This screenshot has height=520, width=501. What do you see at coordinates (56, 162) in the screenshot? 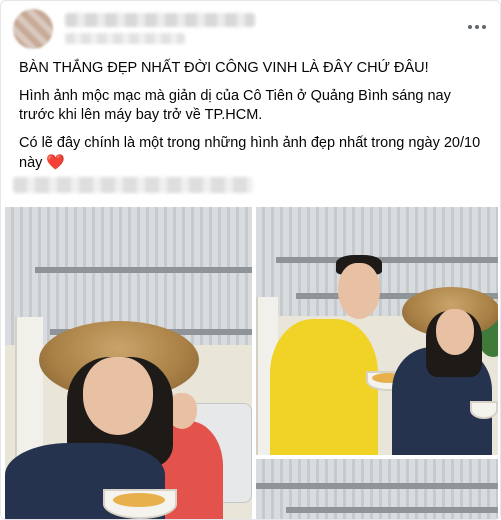
I see `heart-emoji-icon: ❤️` at bounding box center [56, 162].